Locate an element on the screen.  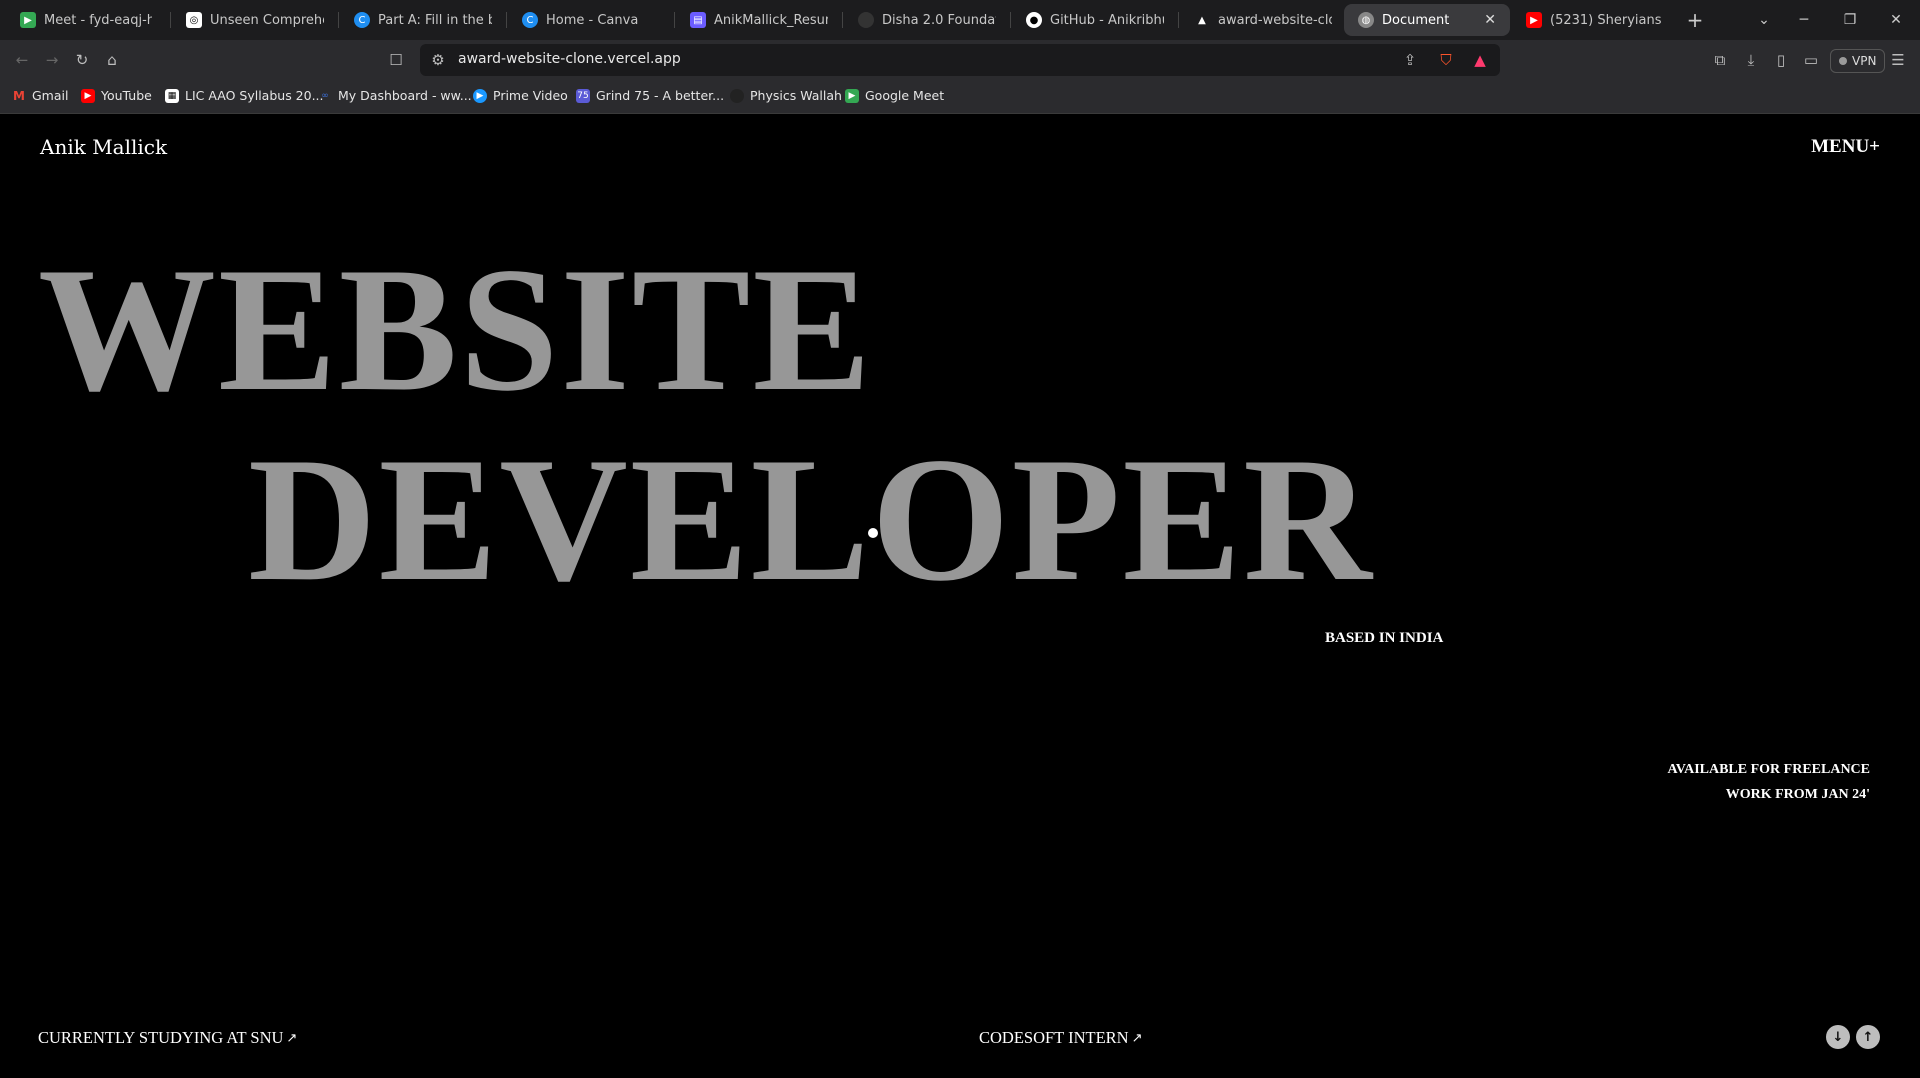
vpn-label: VPN is located at coordinates (1864, 61).